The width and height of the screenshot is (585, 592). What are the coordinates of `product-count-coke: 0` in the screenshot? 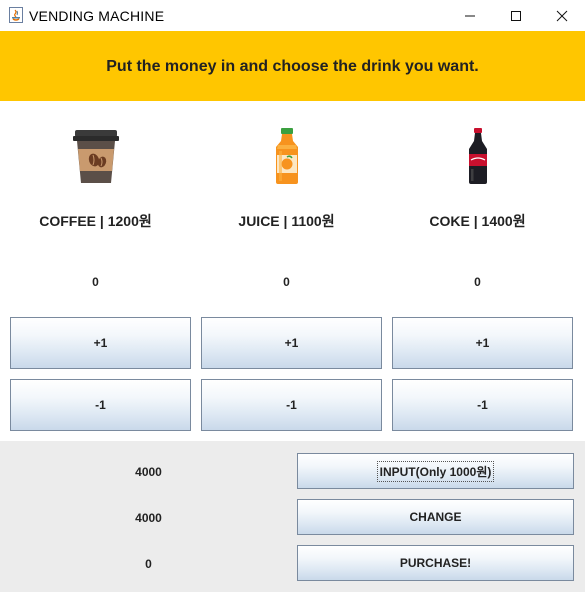 It's located at (477, 282).